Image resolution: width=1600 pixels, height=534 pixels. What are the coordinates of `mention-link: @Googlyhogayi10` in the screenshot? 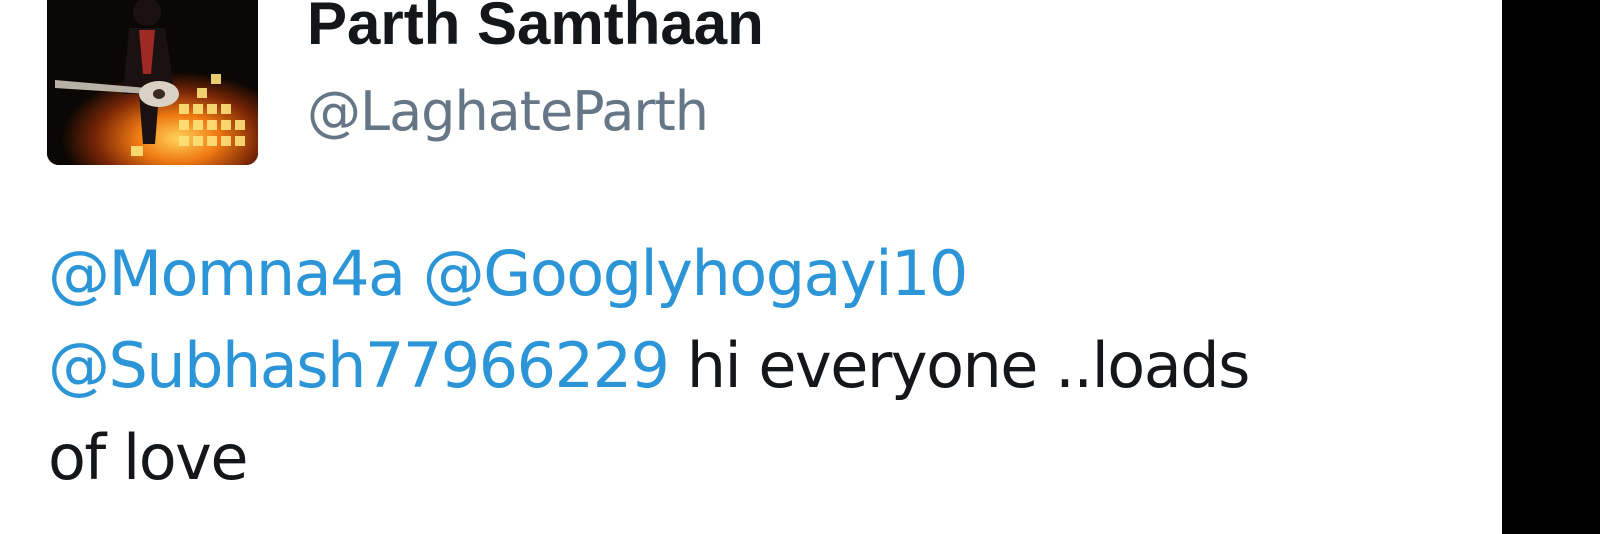 It's located at (696, 273).